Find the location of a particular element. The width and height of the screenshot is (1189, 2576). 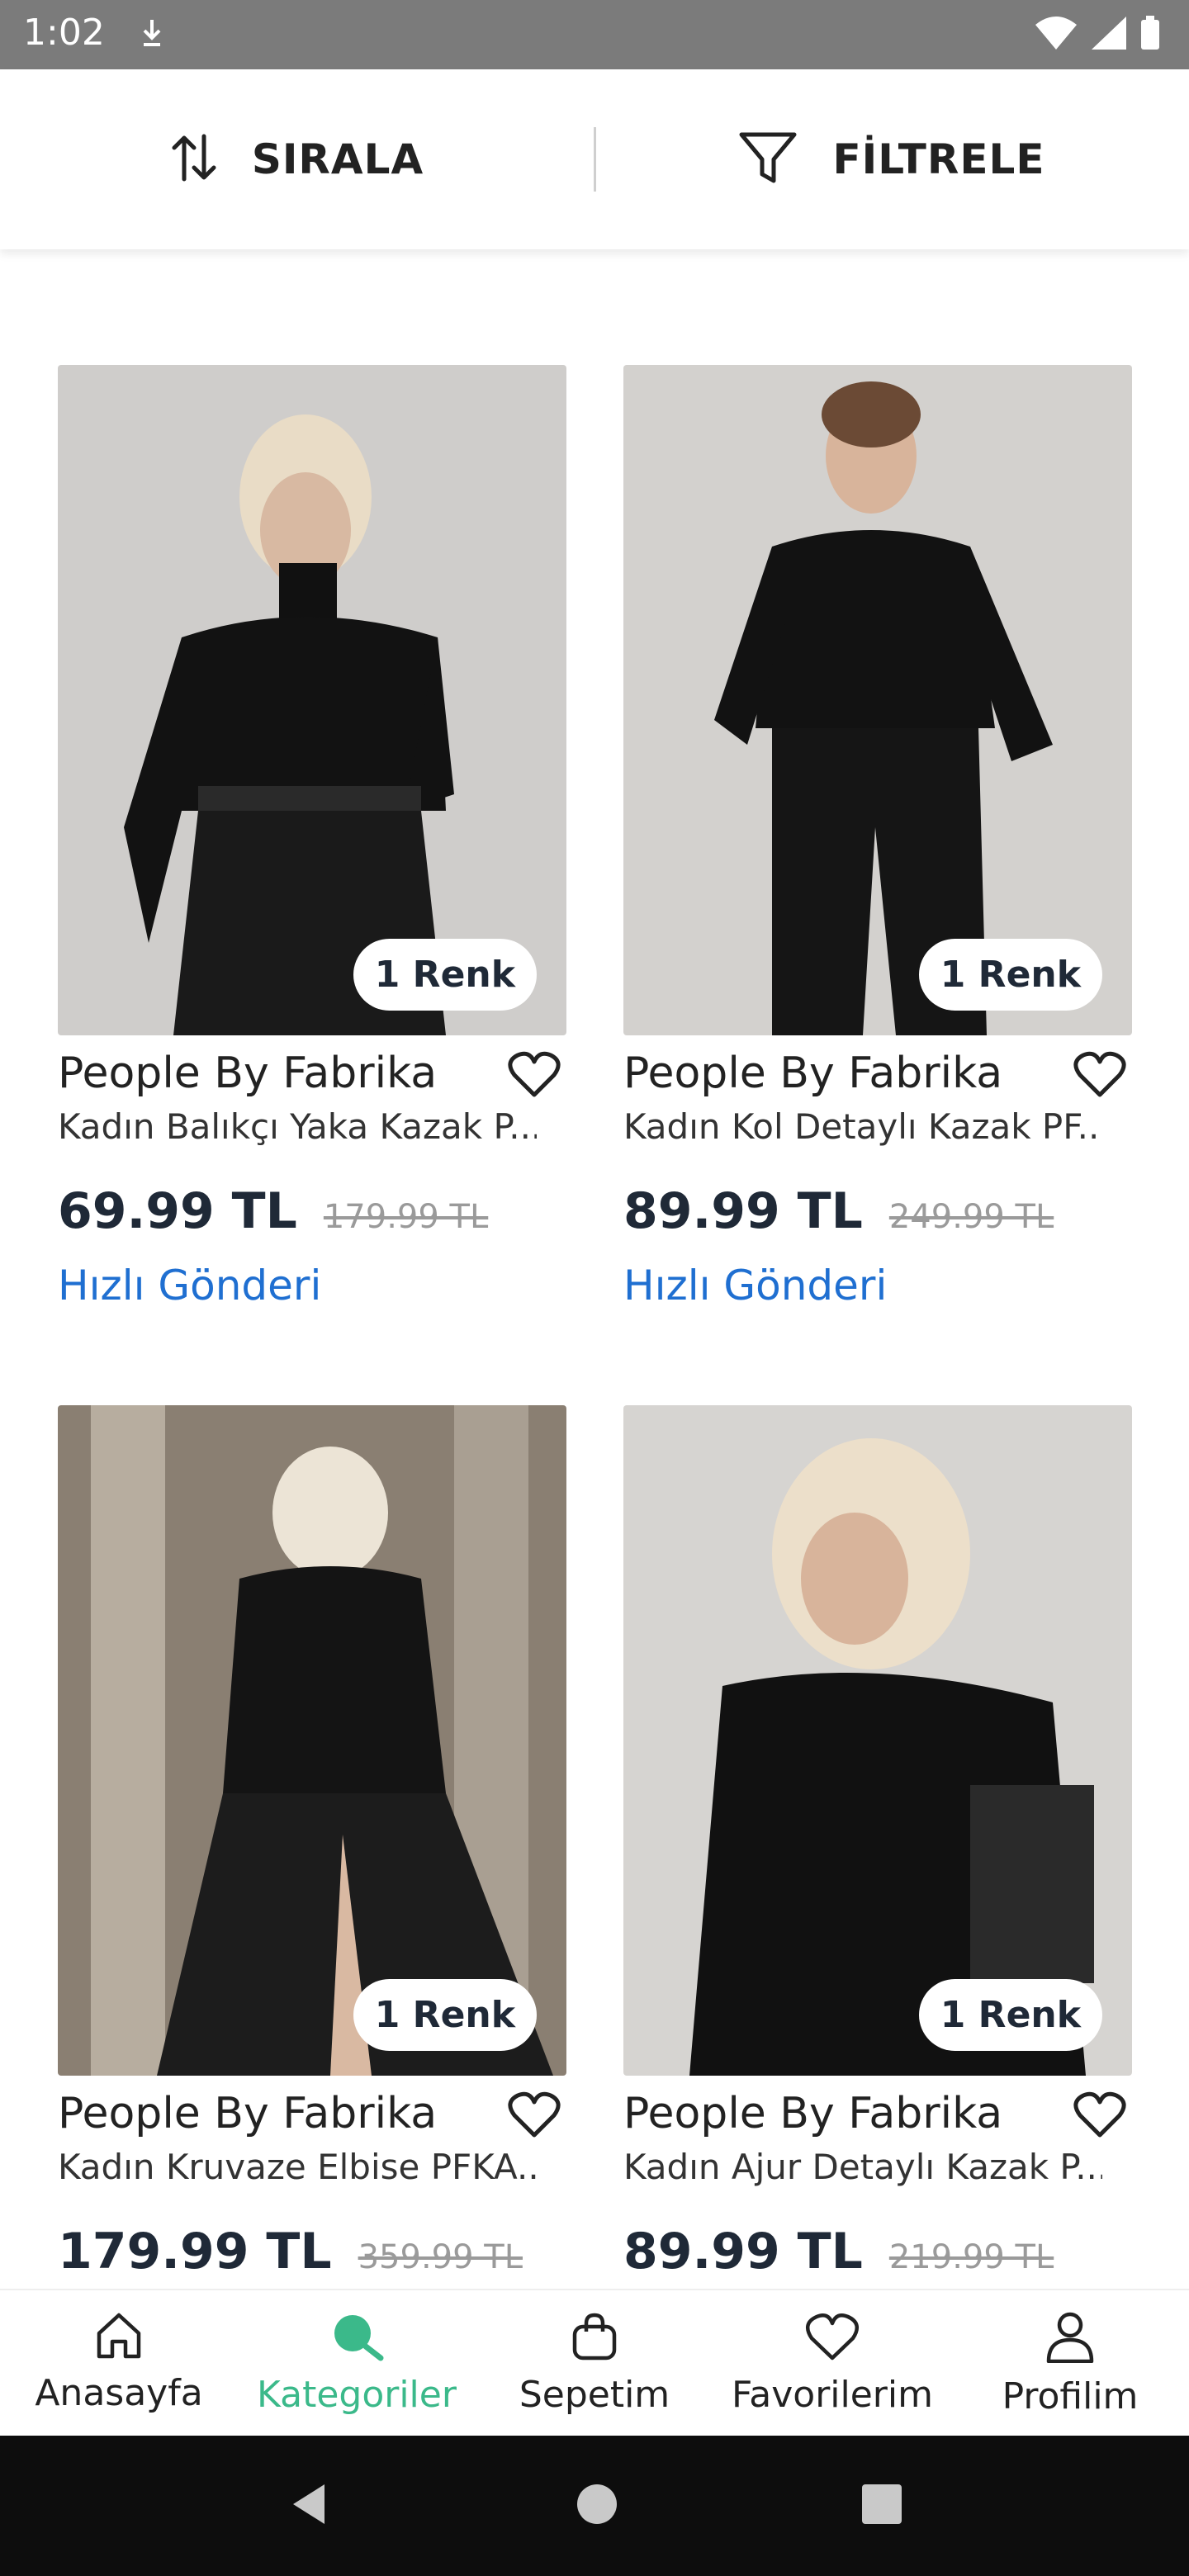

sort-button: SIRALA is located at coordinates (297, 159).